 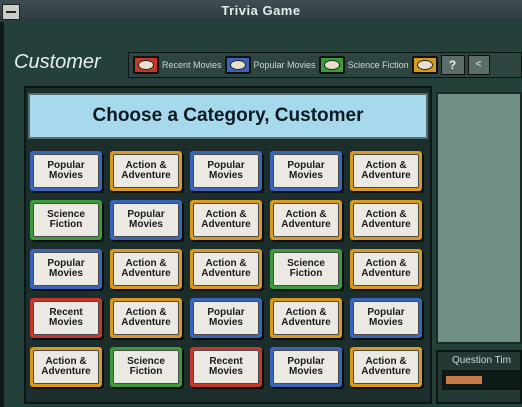 I want to click on action-adventure-icon, so click(x=424, y=65).